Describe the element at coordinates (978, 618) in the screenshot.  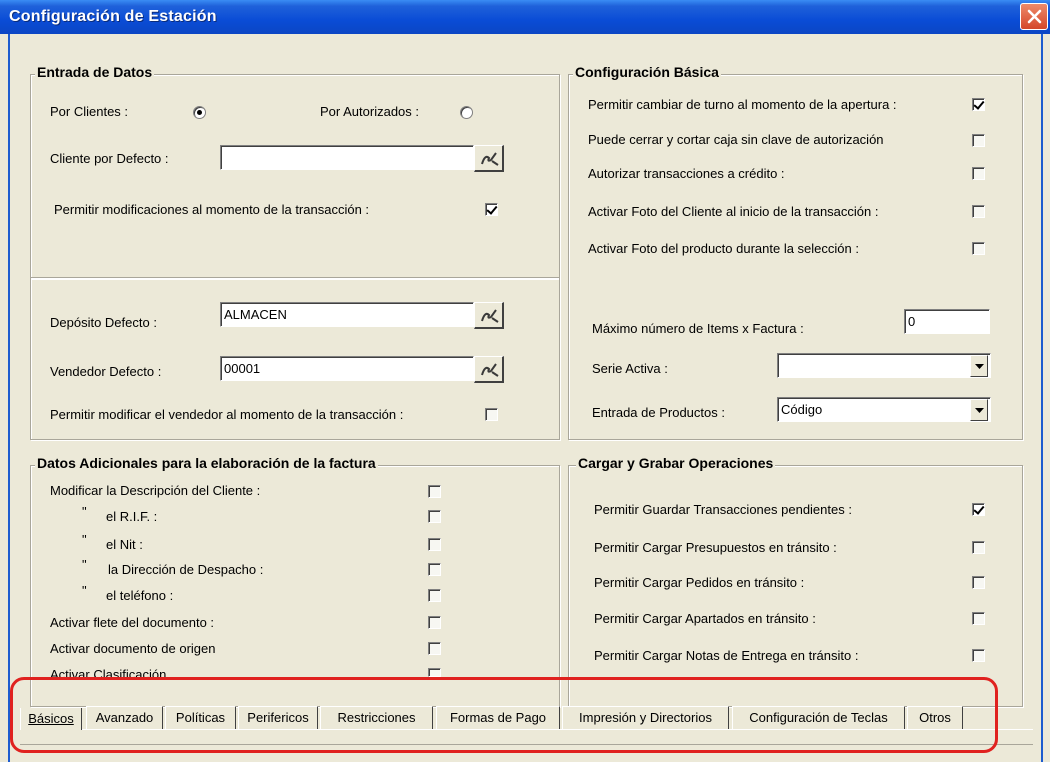
I see `cargar-apartados-checkbox` at that location.